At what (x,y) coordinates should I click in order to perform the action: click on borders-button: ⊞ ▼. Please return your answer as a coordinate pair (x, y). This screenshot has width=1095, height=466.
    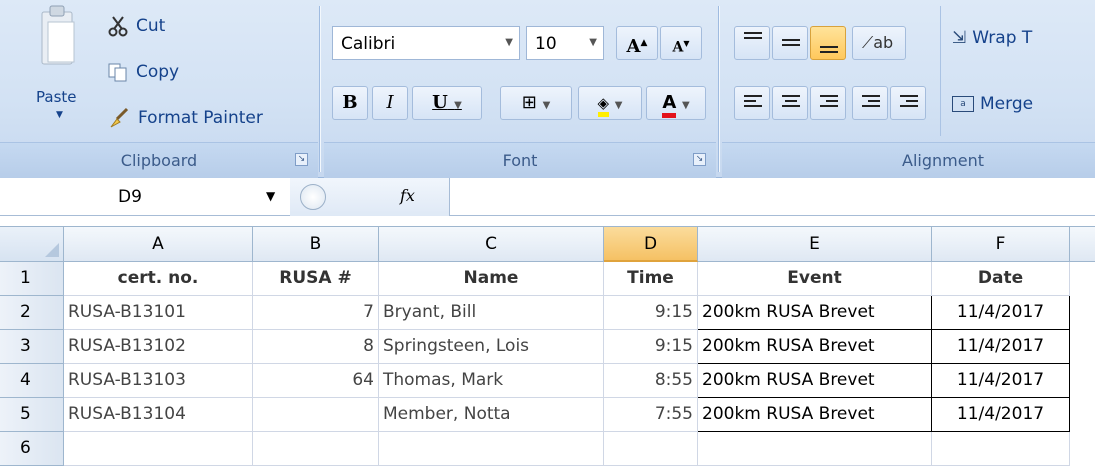
    Looking at the image, I should click on (536, 103).